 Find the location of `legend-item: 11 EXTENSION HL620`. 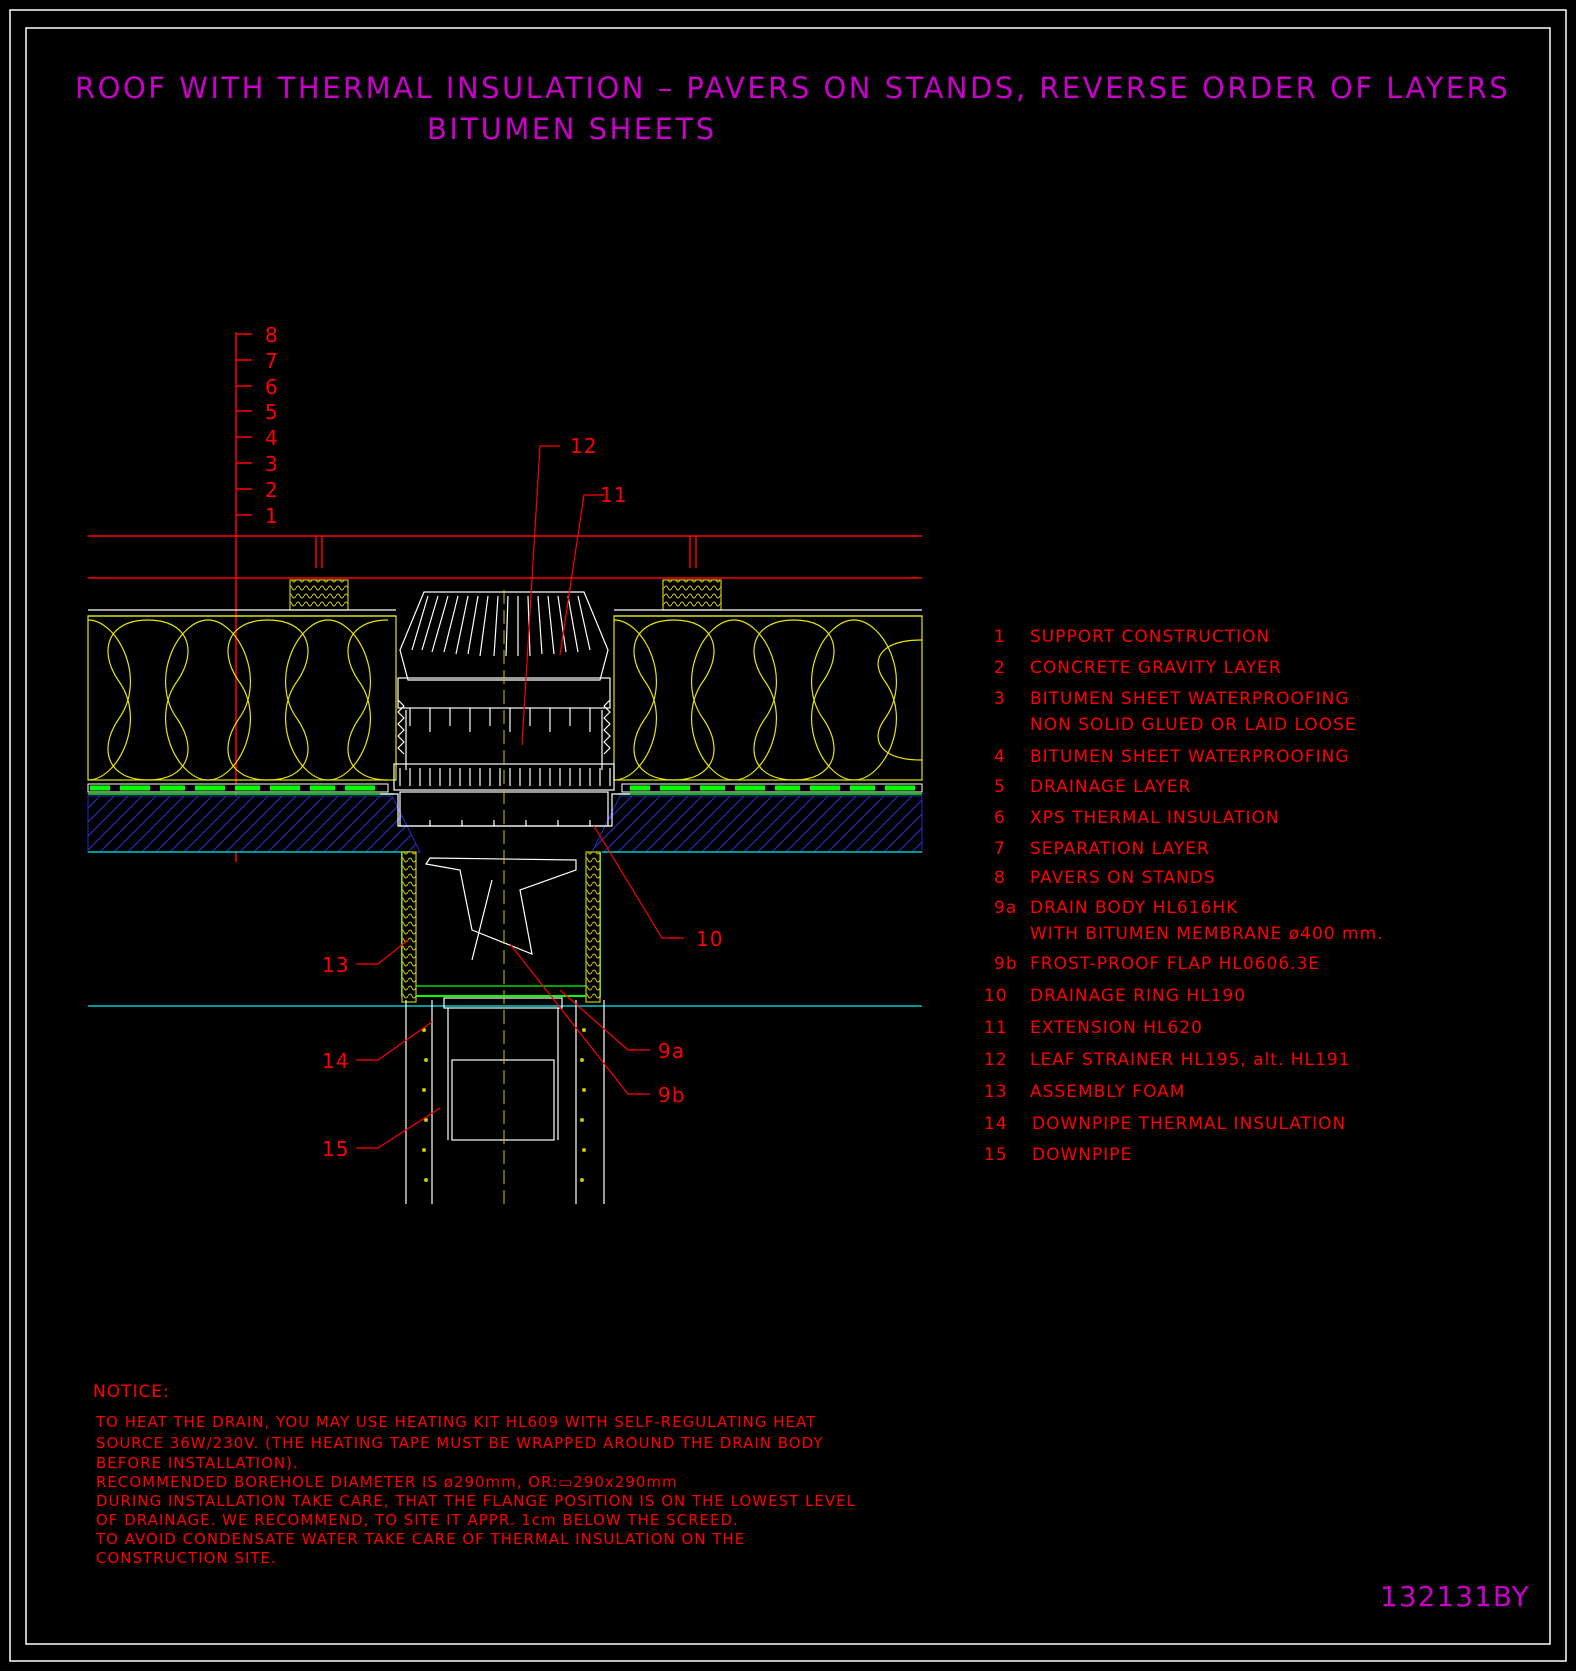

legend-item: 11 EXTENSION HL620 is located at coordinates (1093, 1028).